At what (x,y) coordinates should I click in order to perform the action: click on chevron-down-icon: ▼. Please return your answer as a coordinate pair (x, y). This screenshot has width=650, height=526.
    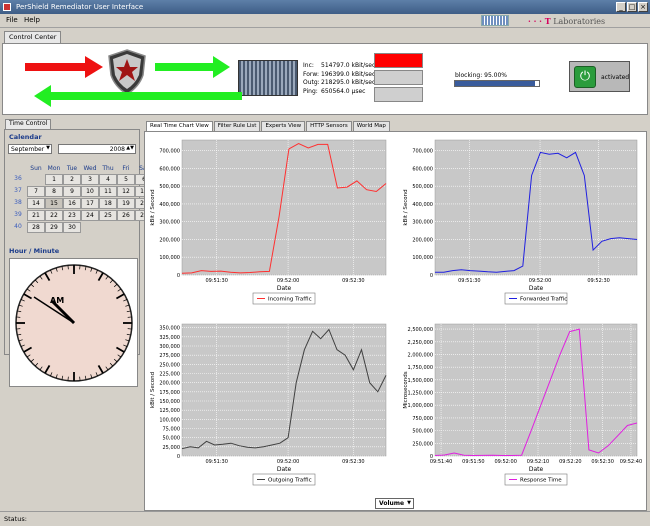
    Looking at the image, I should click on (48, 148).